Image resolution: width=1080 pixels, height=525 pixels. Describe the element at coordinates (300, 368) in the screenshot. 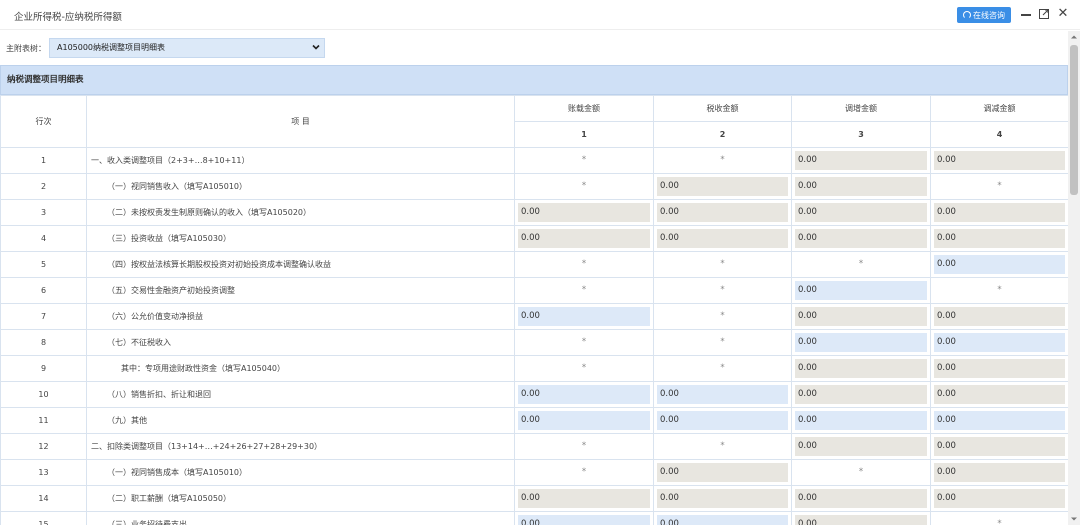

I see `row-item-label: 其中：专项用途财政性资金（填写A105040）` at that location.